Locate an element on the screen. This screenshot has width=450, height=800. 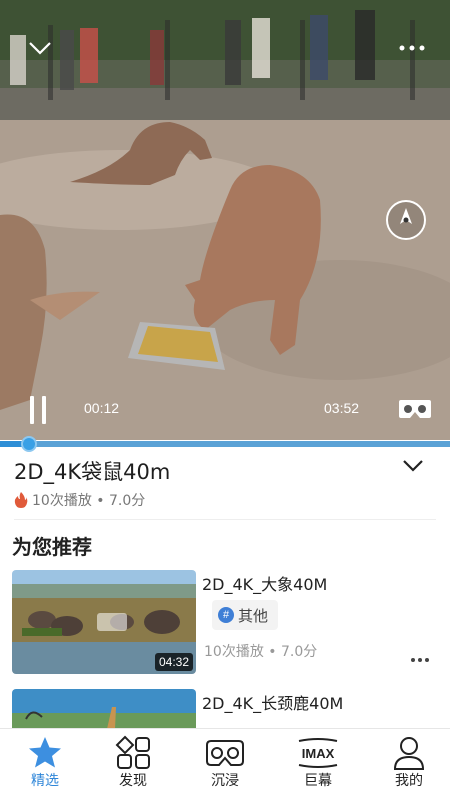
divider is located at coordinates (225, 519).